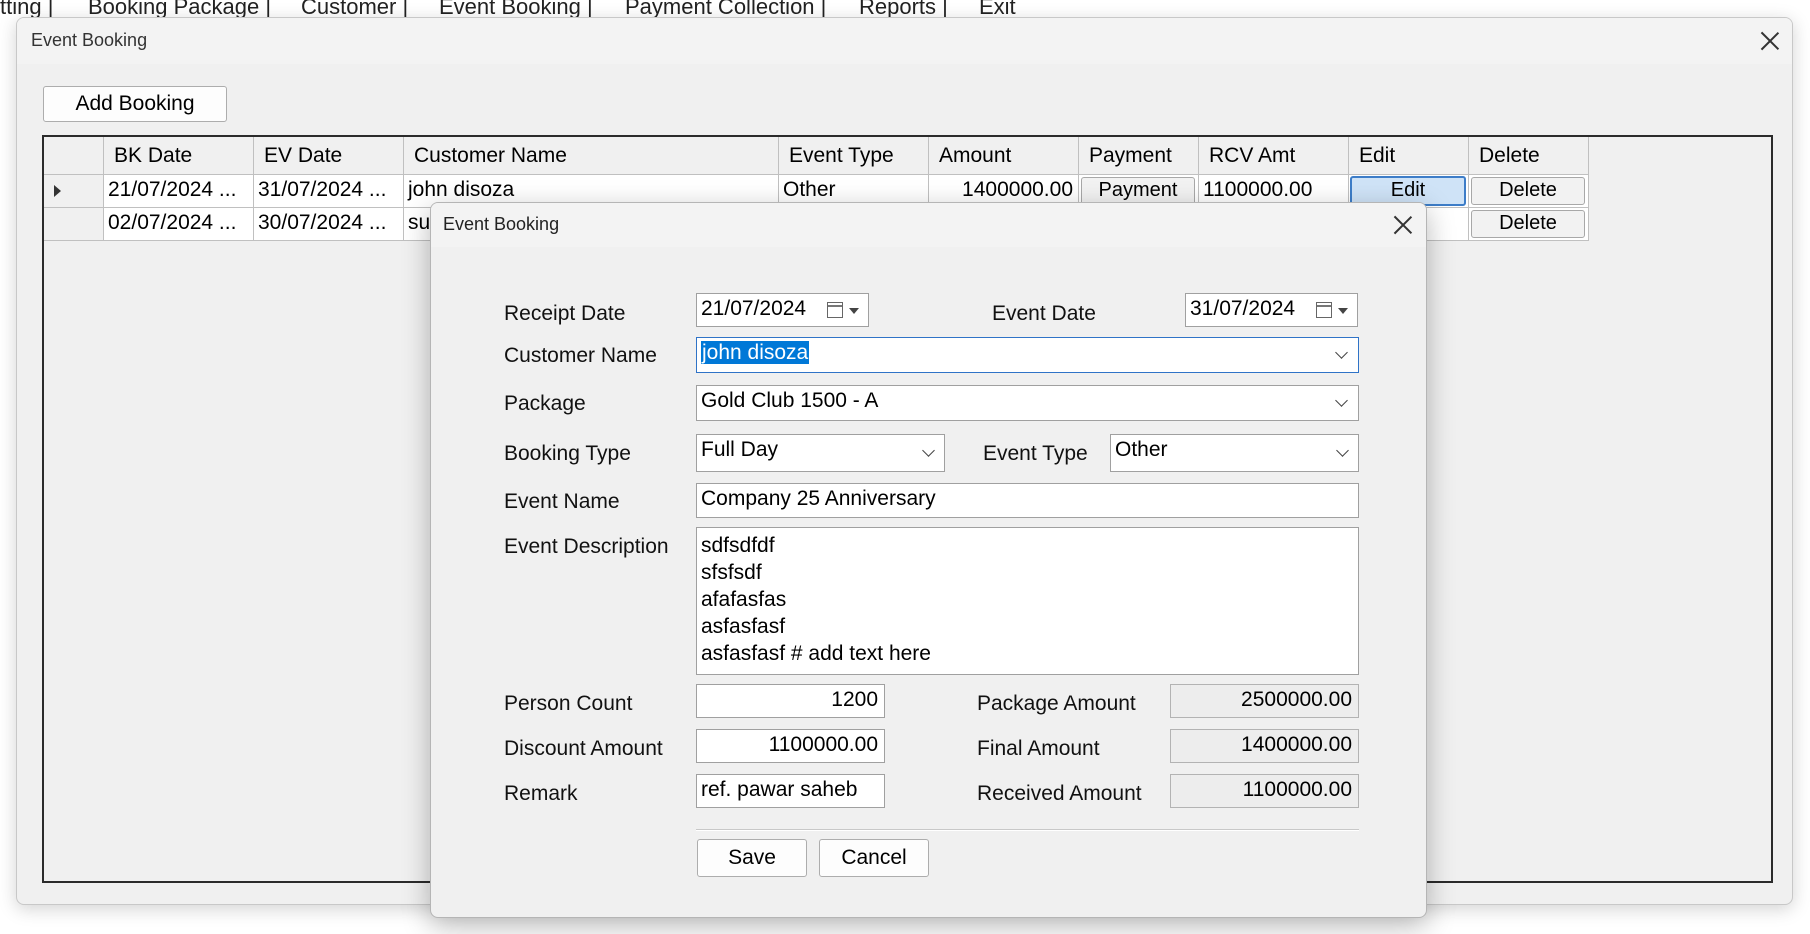 The image size is (1810, 934). I want to click on received-amount-label: Received Amount, so click(1059, 793).